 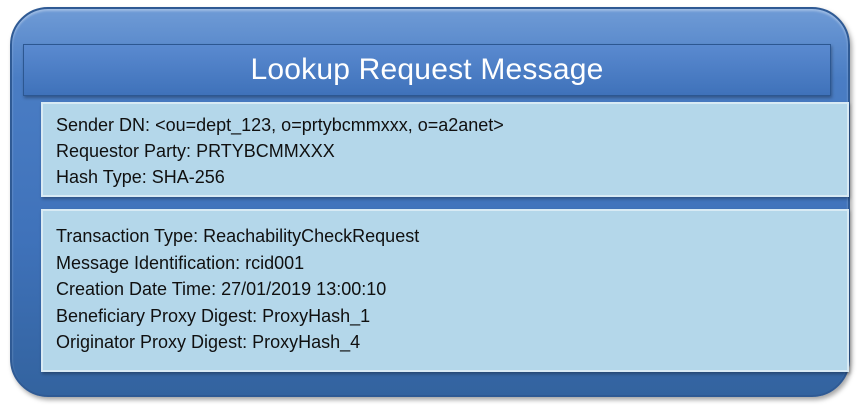 I want to click on creation-date-time-line: Creation Date Time: 27/01/2019 13:00:10, so click(x=451, y=289).